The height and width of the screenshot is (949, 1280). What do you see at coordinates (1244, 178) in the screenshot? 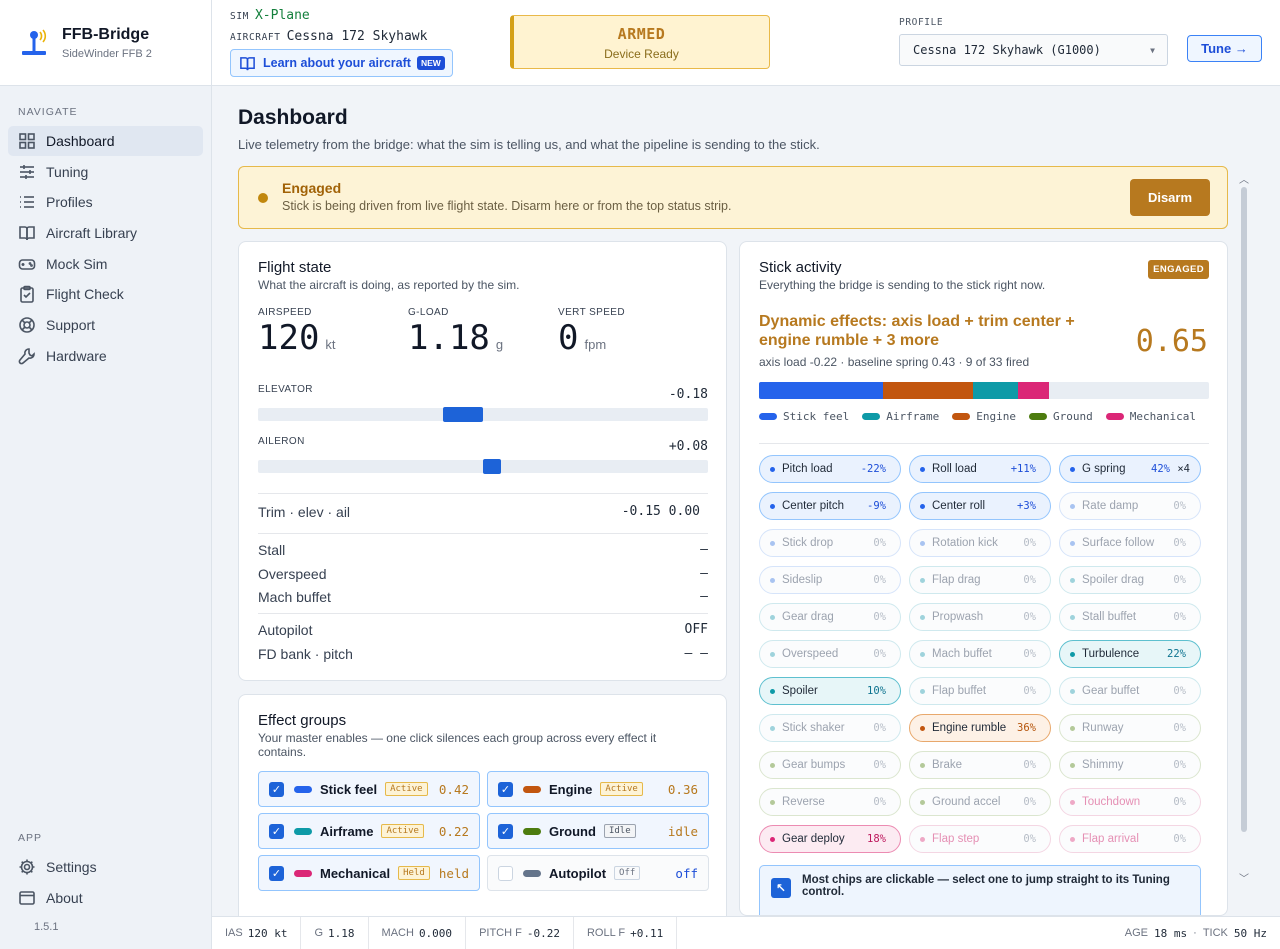
I see `scroll-up-icon: ︿` at bounding box center [1244, 178].